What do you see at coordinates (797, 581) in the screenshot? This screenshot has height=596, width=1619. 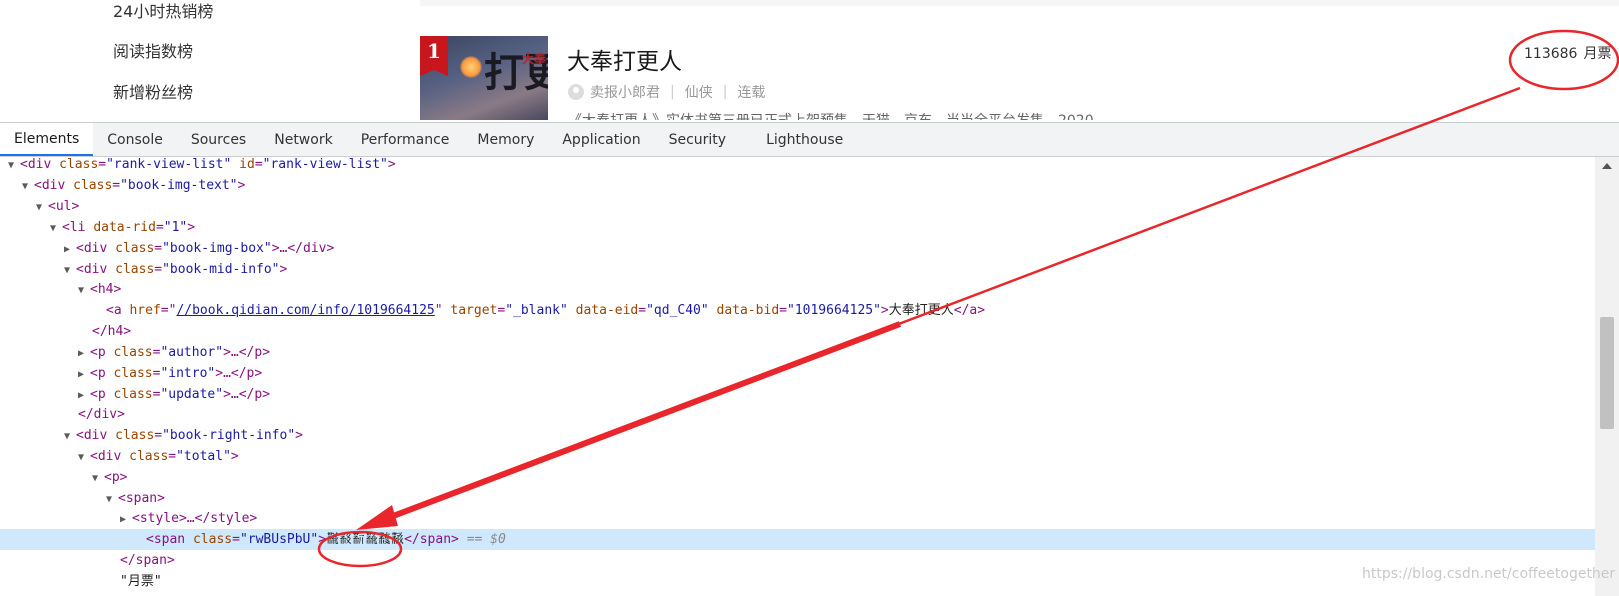 I see `dom-text-node-yuepiao: "月票"` at bounding box center [797, 581].